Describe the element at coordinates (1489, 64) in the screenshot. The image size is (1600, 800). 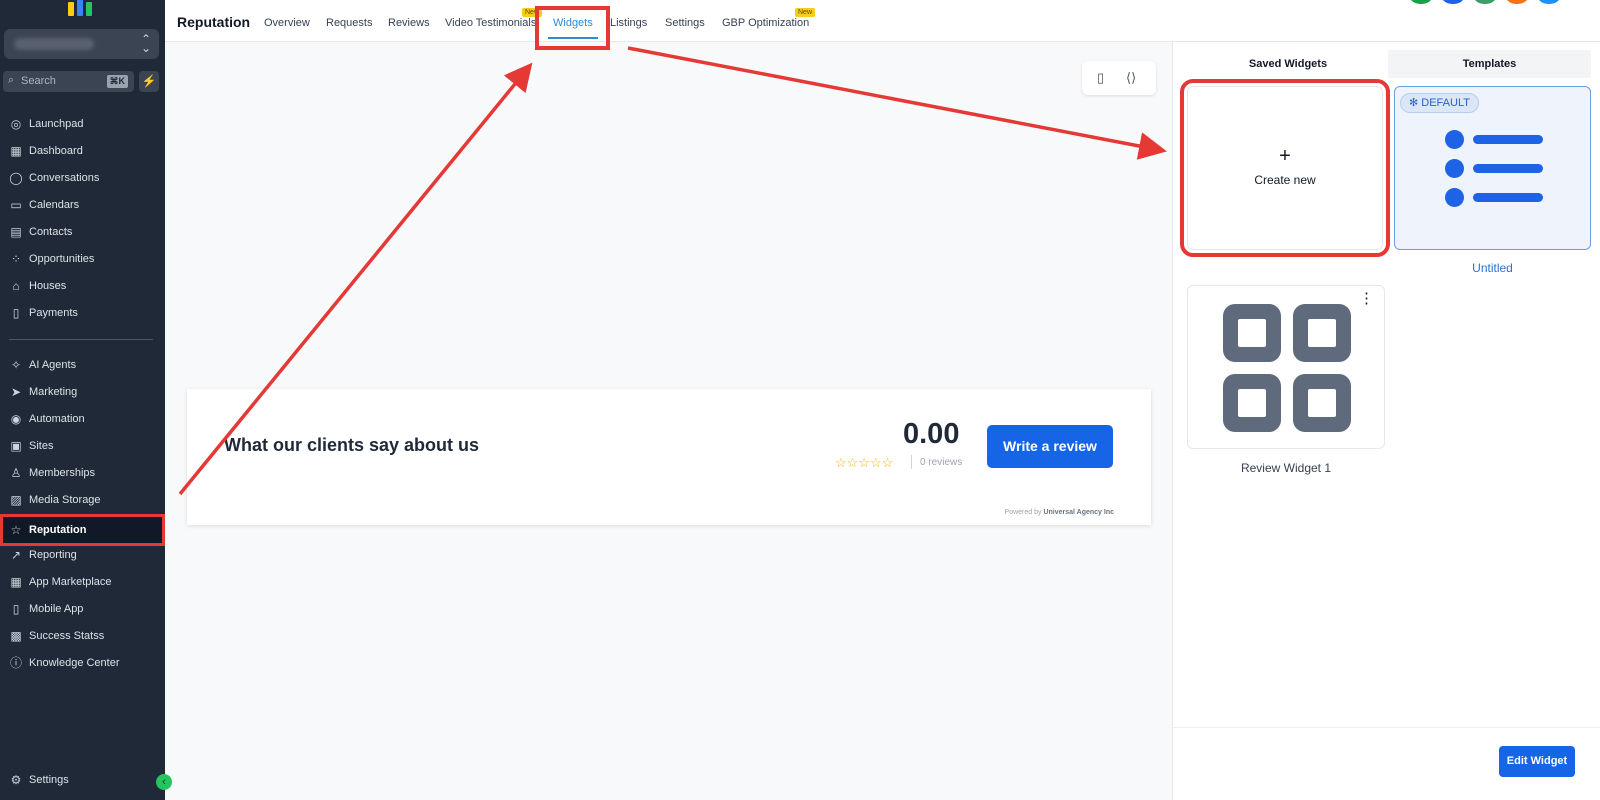
I see `tab-templates: Templates` at that location.